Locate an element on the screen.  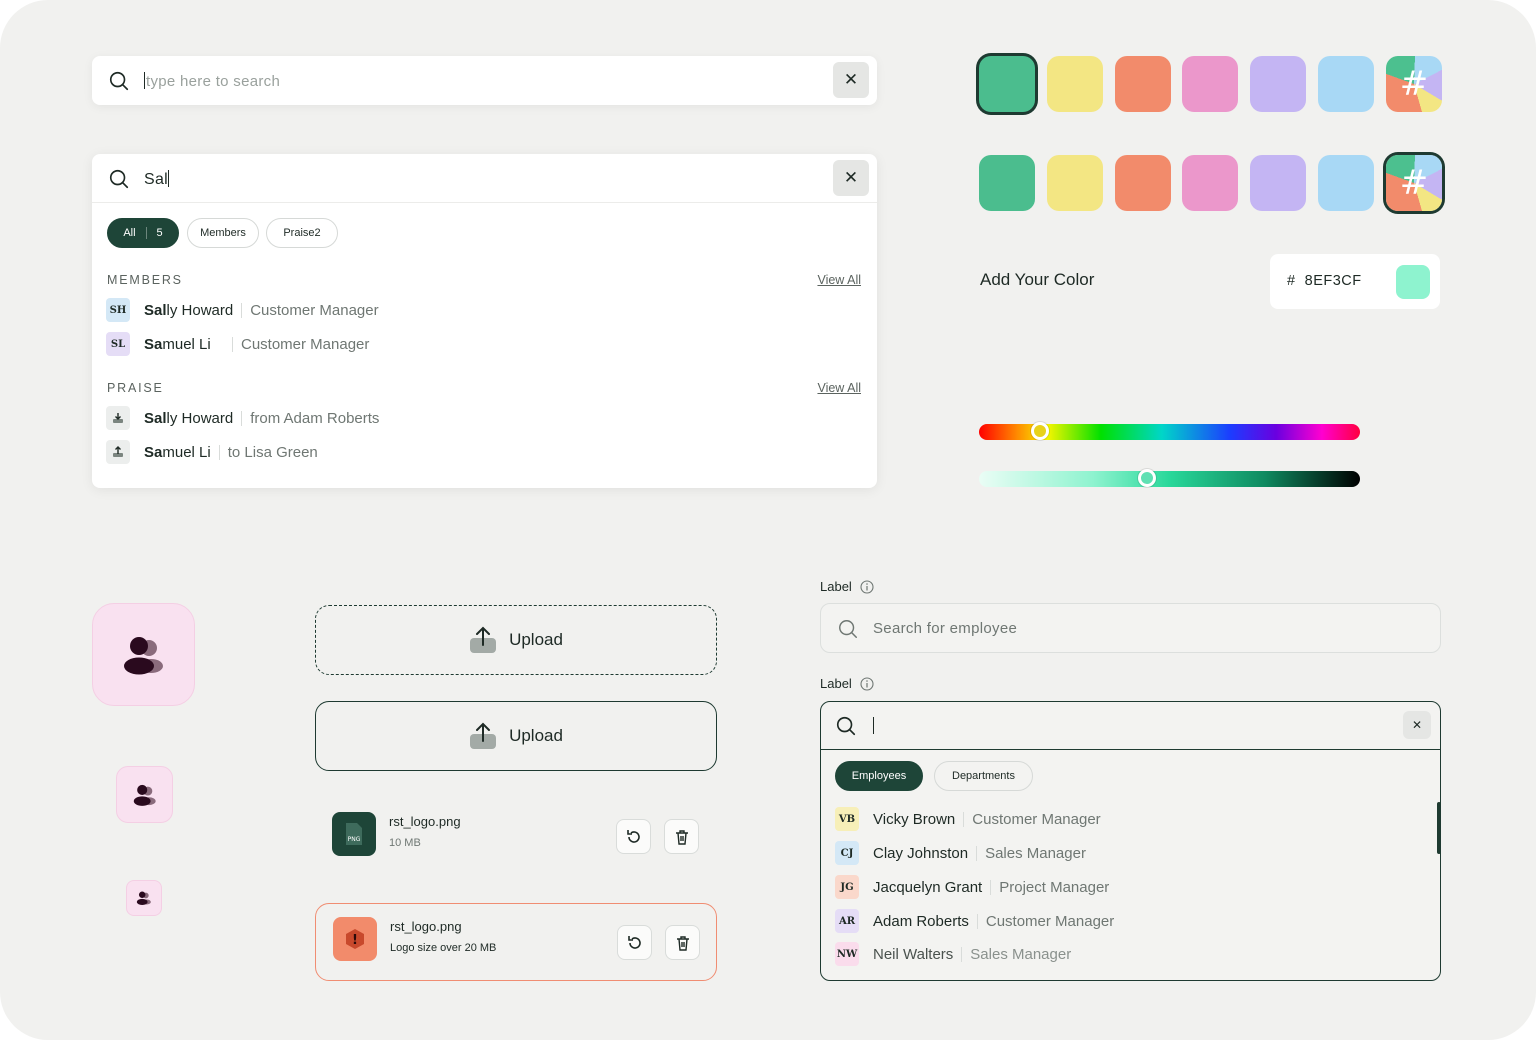
user-avatar-medium is located at coordinates (144, 794).